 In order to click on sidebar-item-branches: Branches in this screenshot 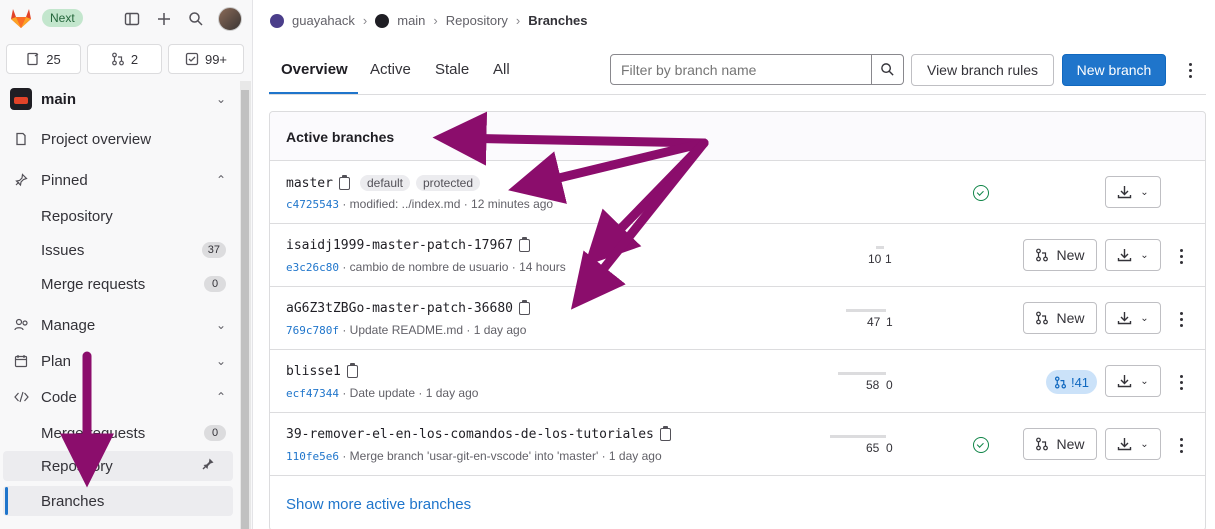, I will do `click(118, 501)`.